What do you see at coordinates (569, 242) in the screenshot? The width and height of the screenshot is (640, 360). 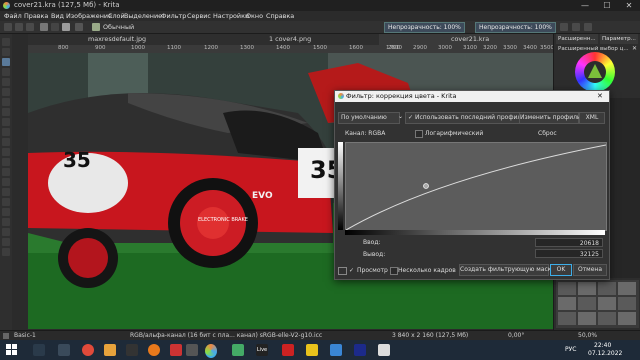 I see `input-field: 20618` at bounding box center [569, 242].